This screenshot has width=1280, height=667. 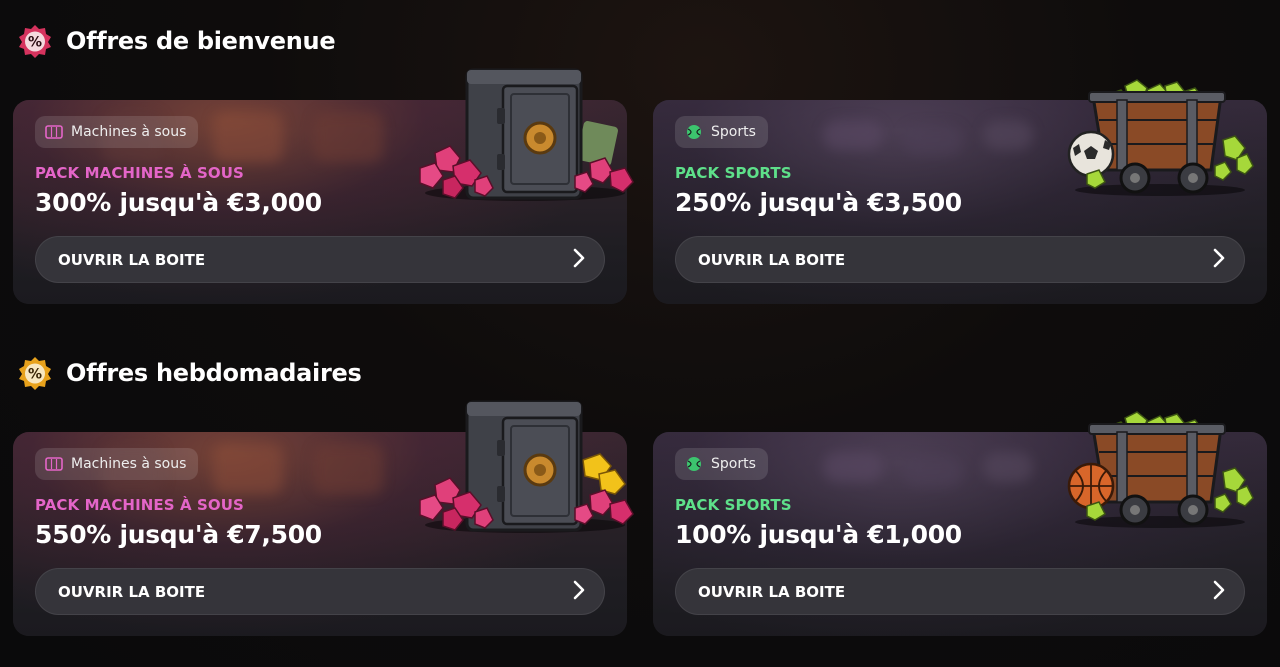 I want to click on offer-amount: 300% jusqu'à €3,000, so click(x=178, y=202).